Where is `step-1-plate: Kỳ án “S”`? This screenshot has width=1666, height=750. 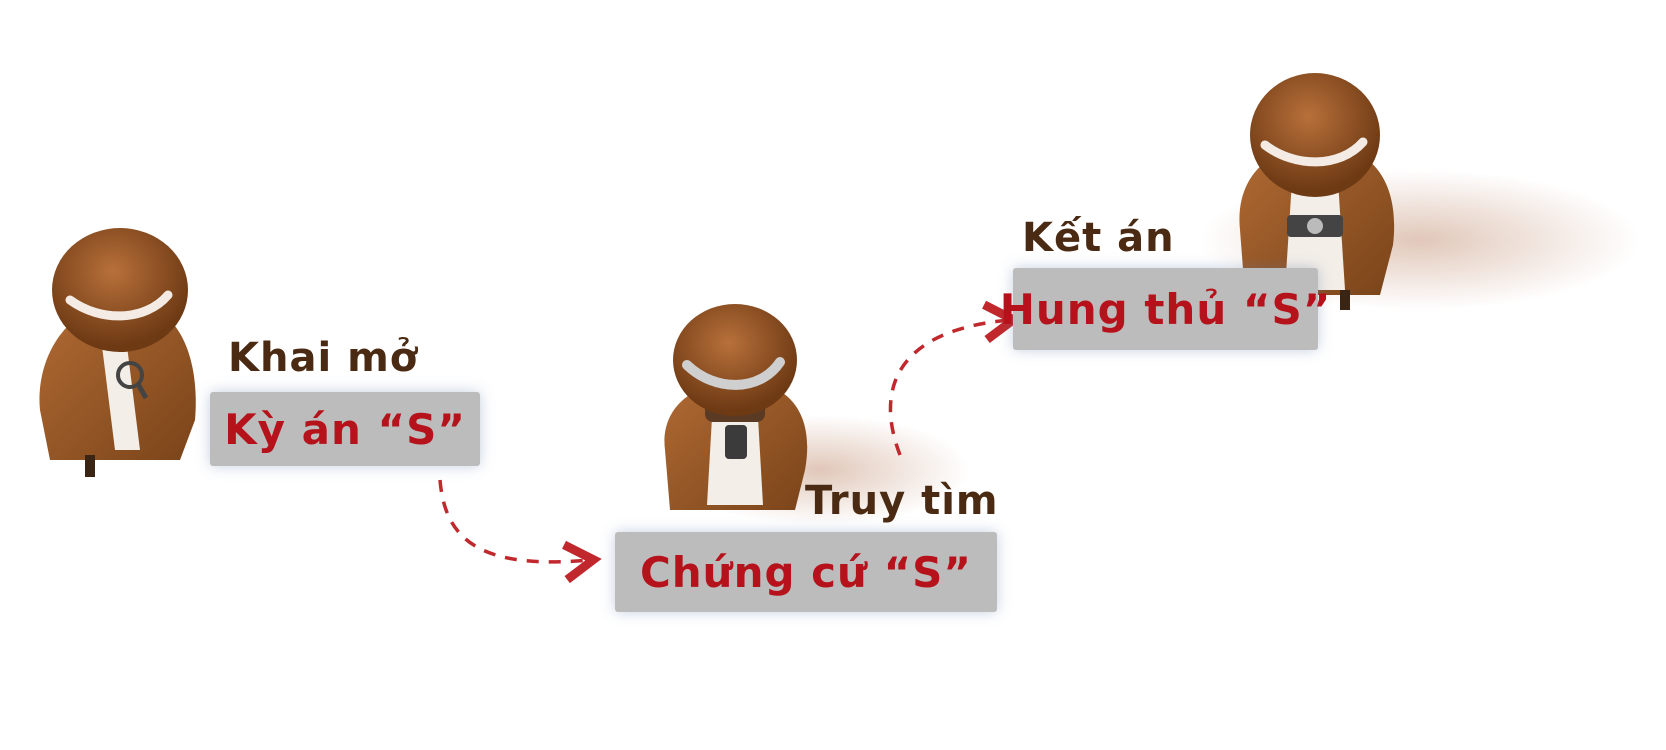 step-1-plate: Kỳ án “S” is located at coordinates (345, 429).